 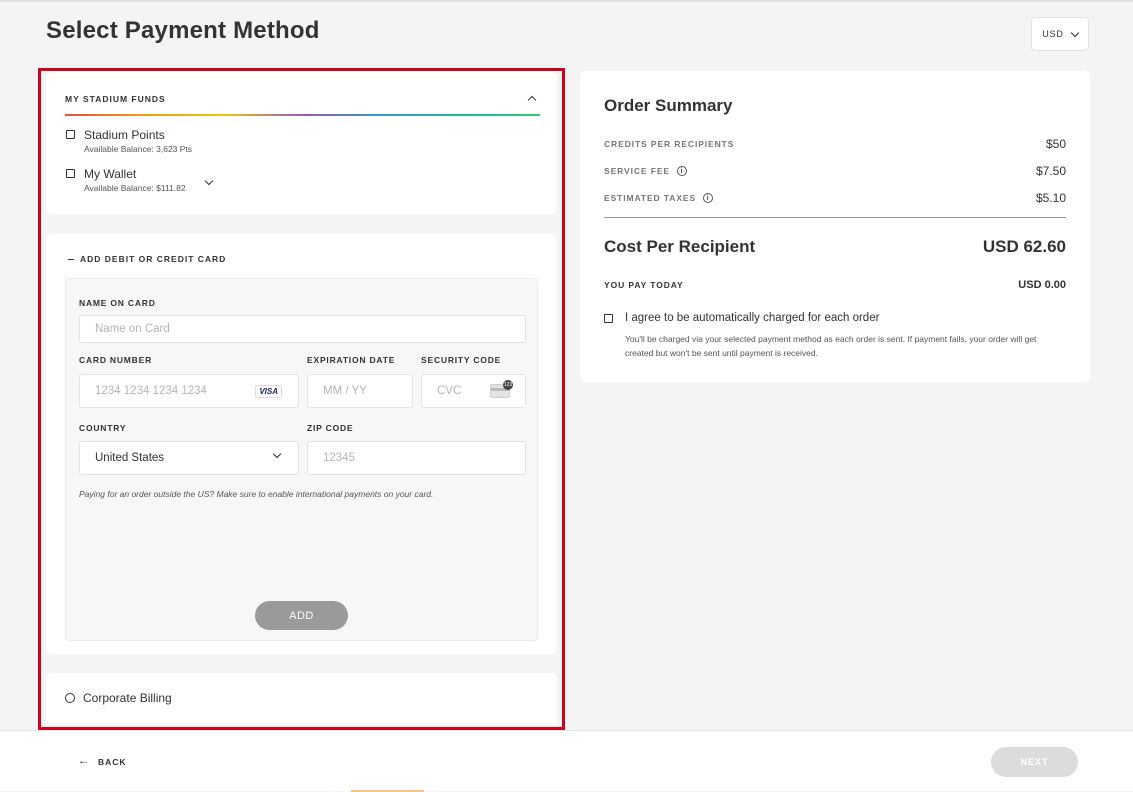 I want to click on visa-icon: VISA, so click(x=268, y=391).